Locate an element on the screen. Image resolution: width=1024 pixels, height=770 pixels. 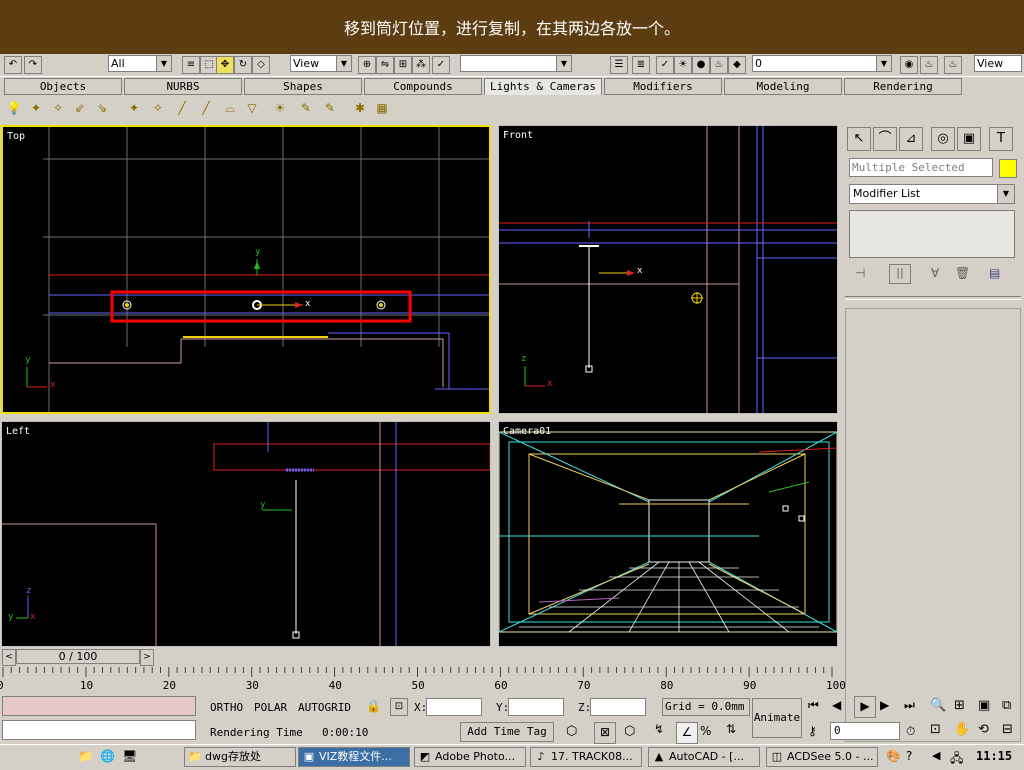
free-direct-icon: ⇘ is located at coordinates (102, 108).